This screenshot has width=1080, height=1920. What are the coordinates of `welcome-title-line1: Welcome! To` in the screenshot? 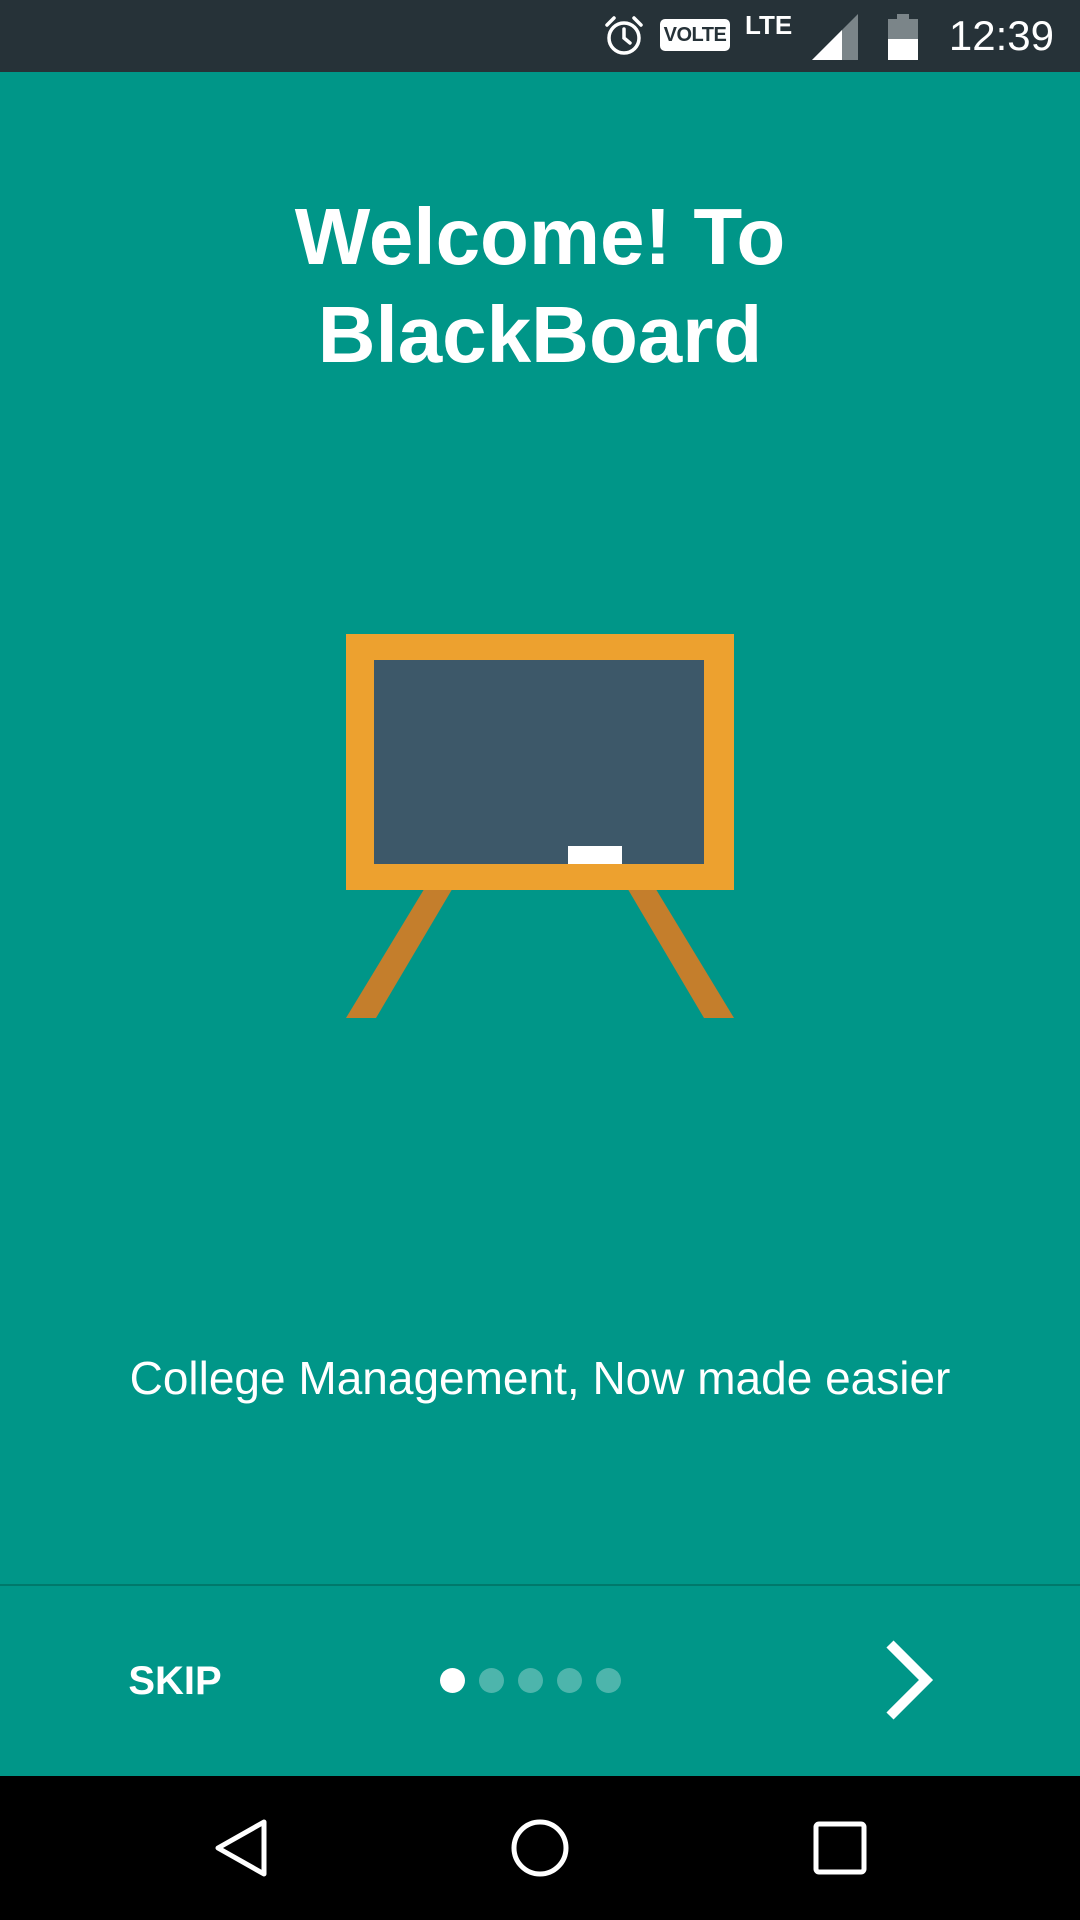 It's located at (540, 236).